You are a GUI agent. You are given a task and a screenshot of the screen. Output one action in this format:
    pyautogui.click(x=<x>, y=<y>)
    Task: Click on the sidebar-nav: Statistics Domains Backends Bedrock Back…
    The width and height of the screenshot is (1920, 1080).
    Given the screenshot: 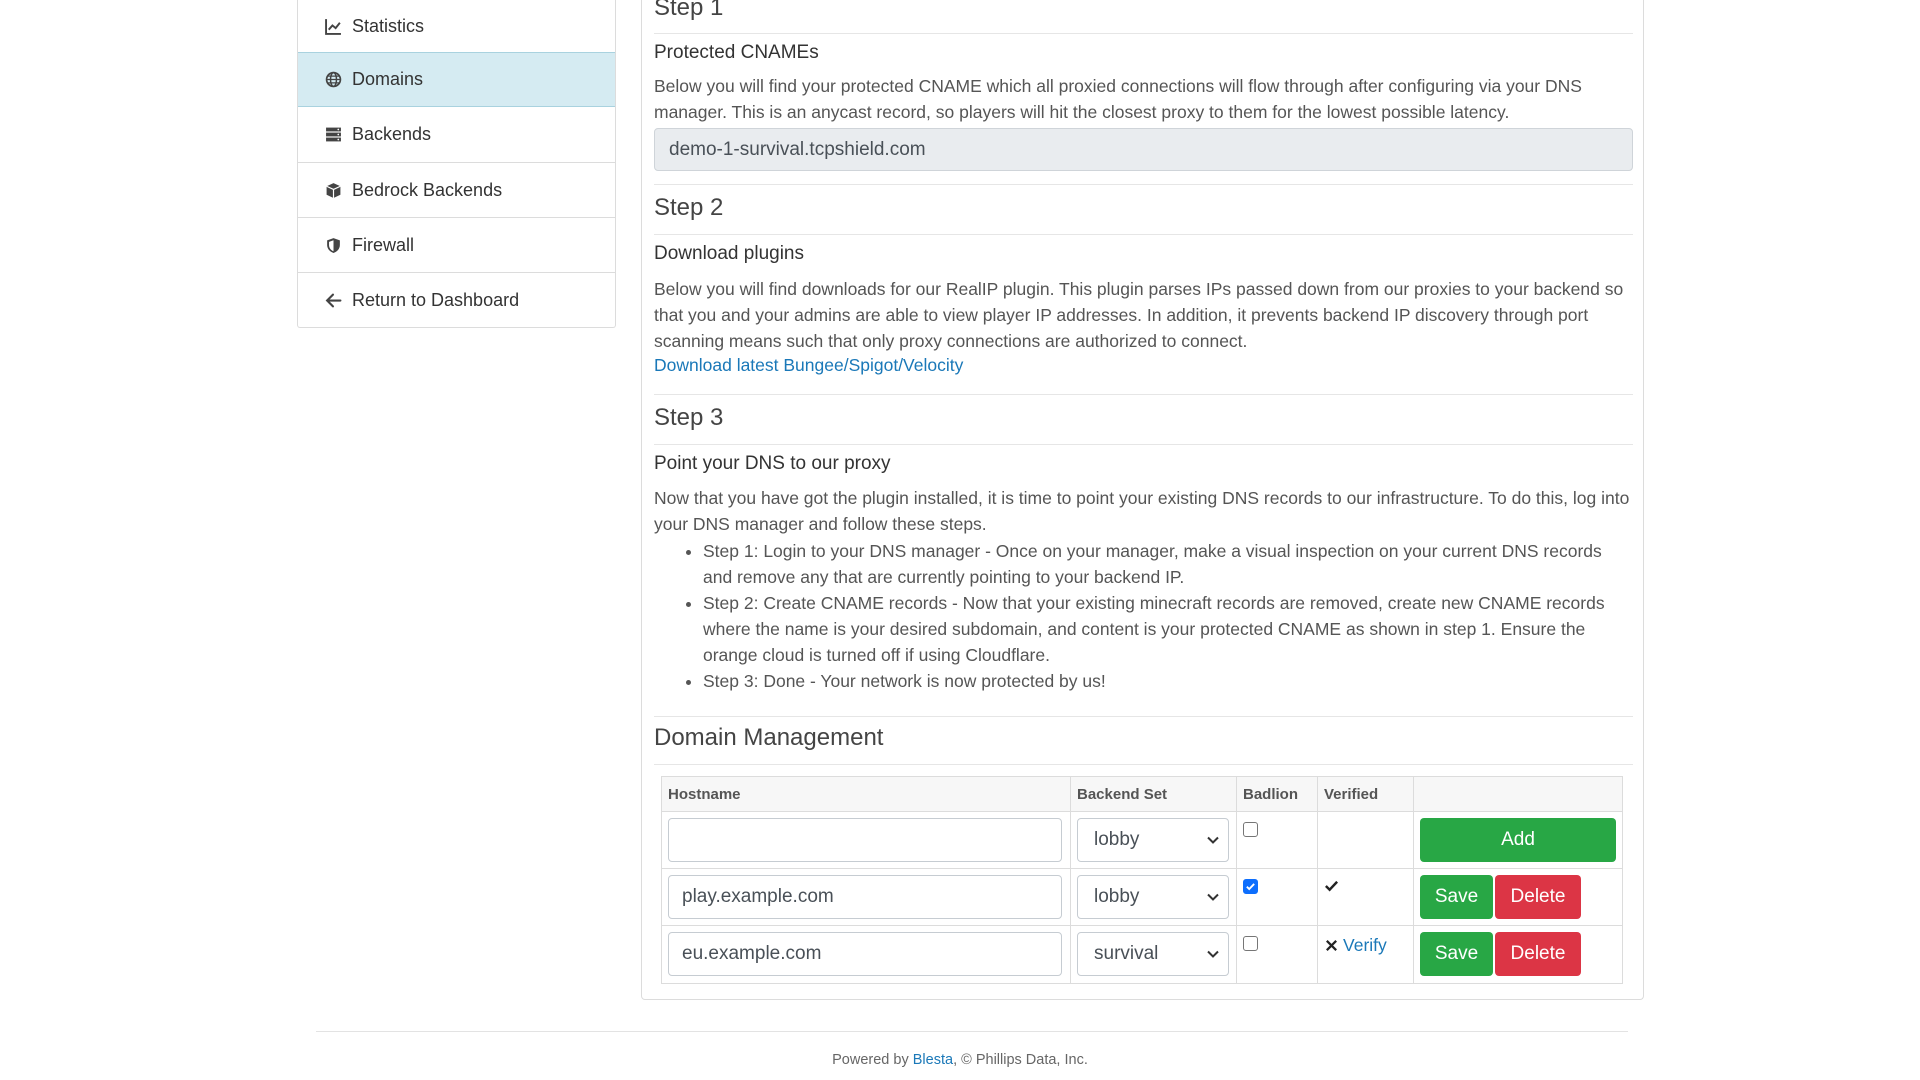 What is the action you would take?
    pyautogui.click(x=456, y=164)
    